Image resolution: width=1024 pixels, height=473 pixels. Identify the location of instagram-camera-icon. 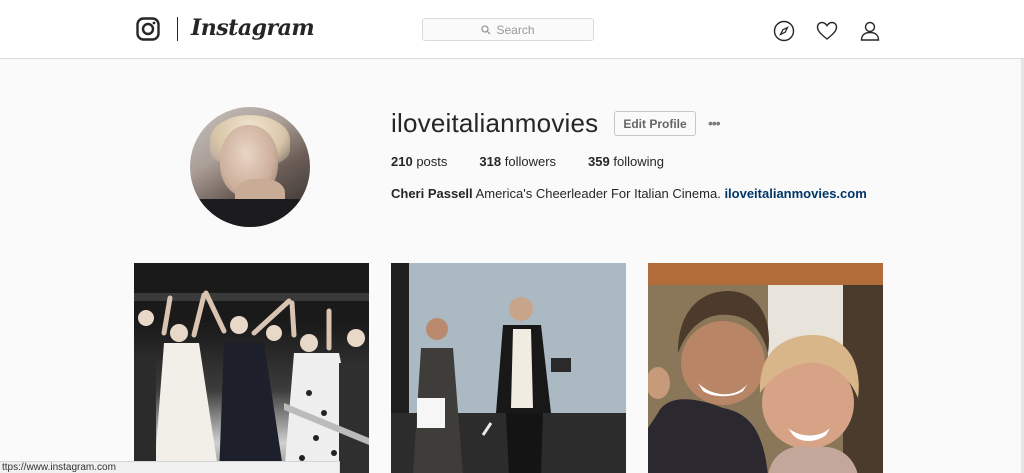
(148, 29).